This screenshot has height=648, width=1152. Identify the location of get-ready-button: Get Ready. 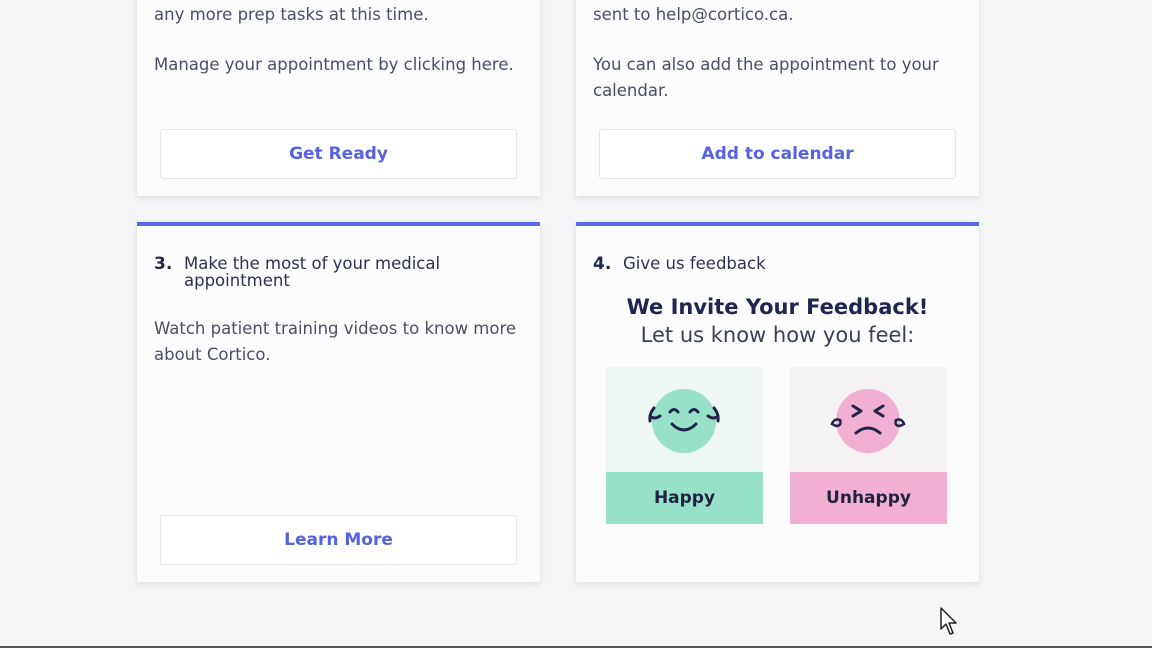
(338, 154).